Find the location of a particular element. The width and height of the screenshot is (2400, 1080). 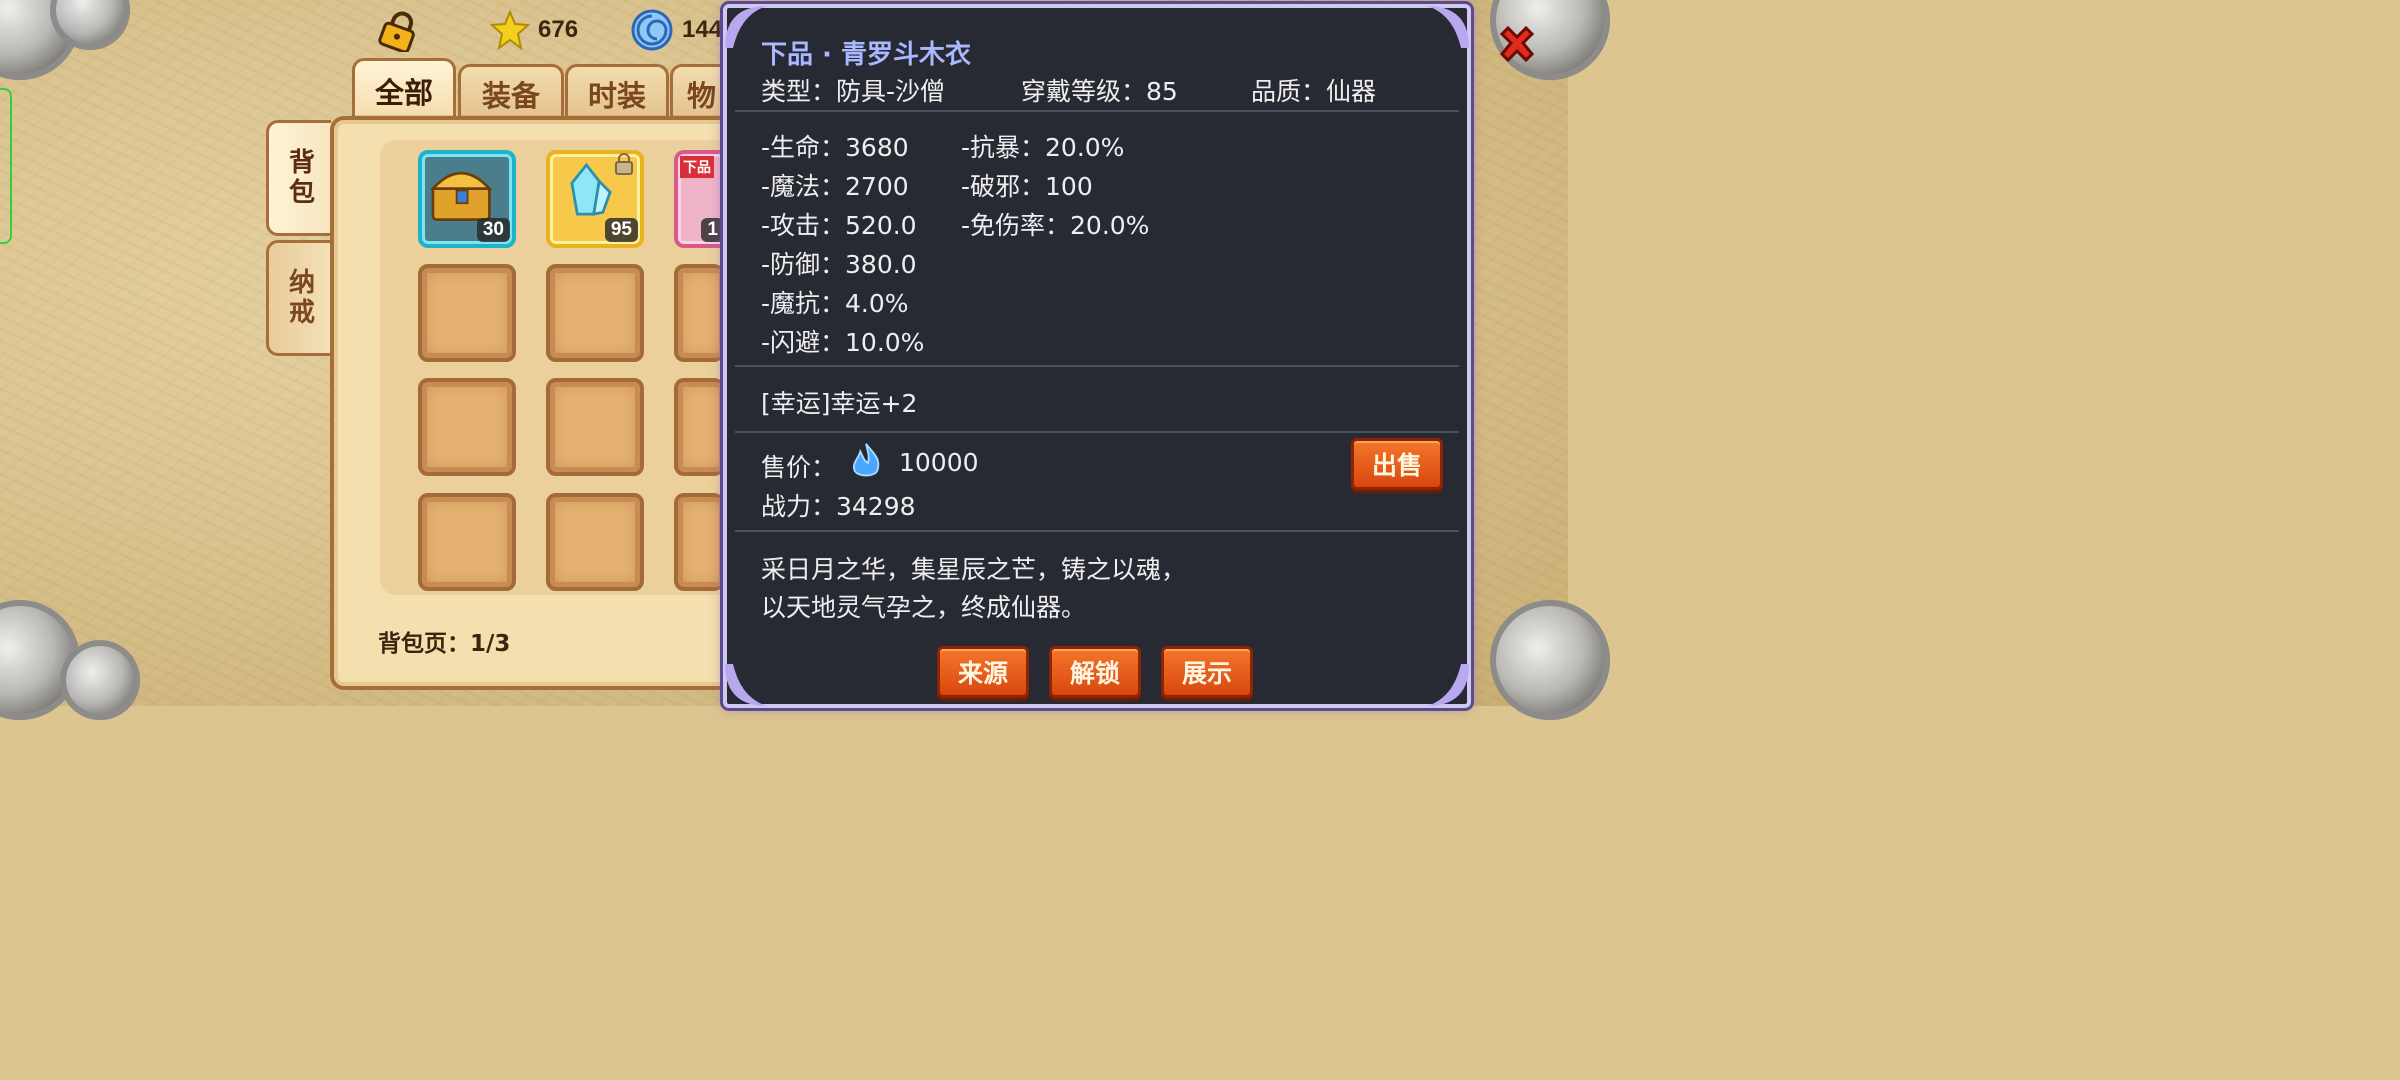

tab-label: 全部 is located at coordinates (403, 93).